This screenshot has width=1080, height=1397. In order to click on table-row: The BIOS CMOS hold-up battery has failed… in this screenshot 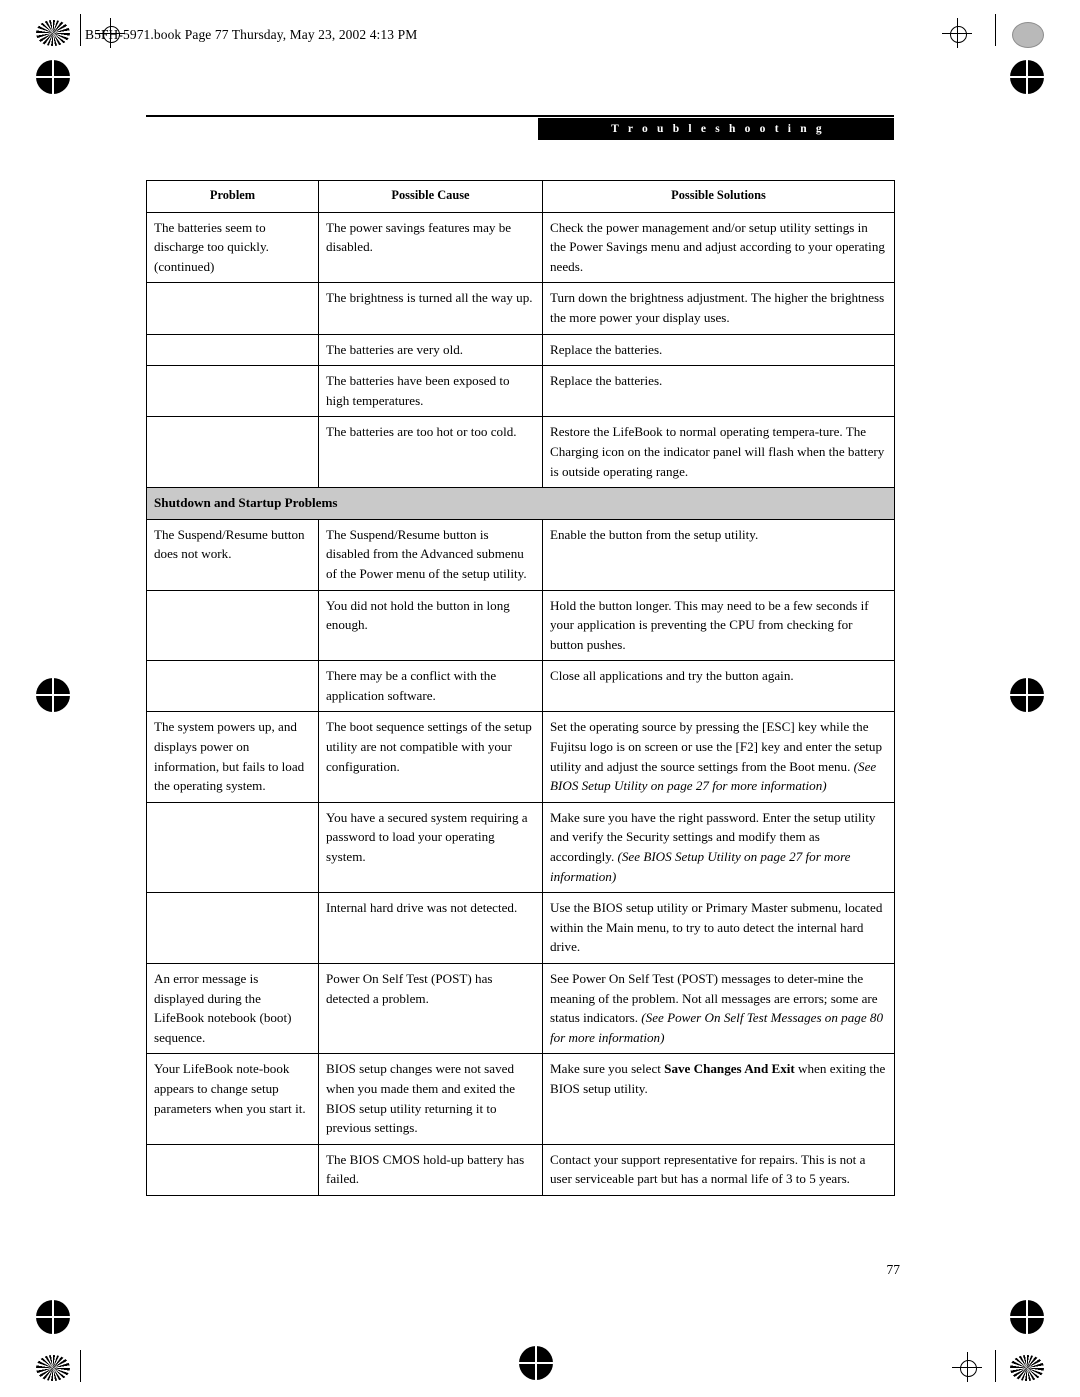, I will do `click(520, 1169)`.